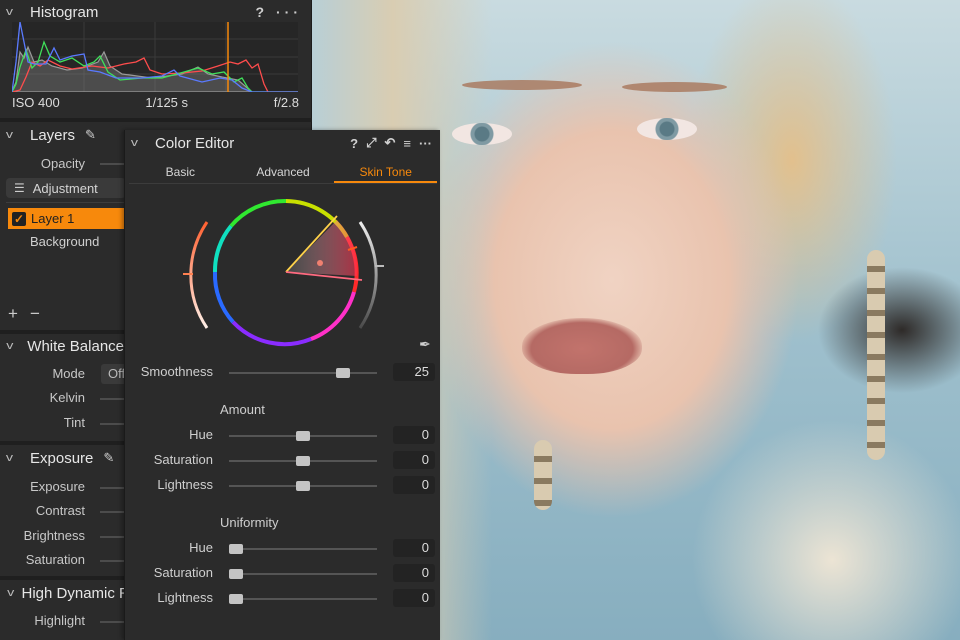  Describe the element at coordinates (414, 485) in the screenshot. I see `amount-lightness-value: 0` at that location.